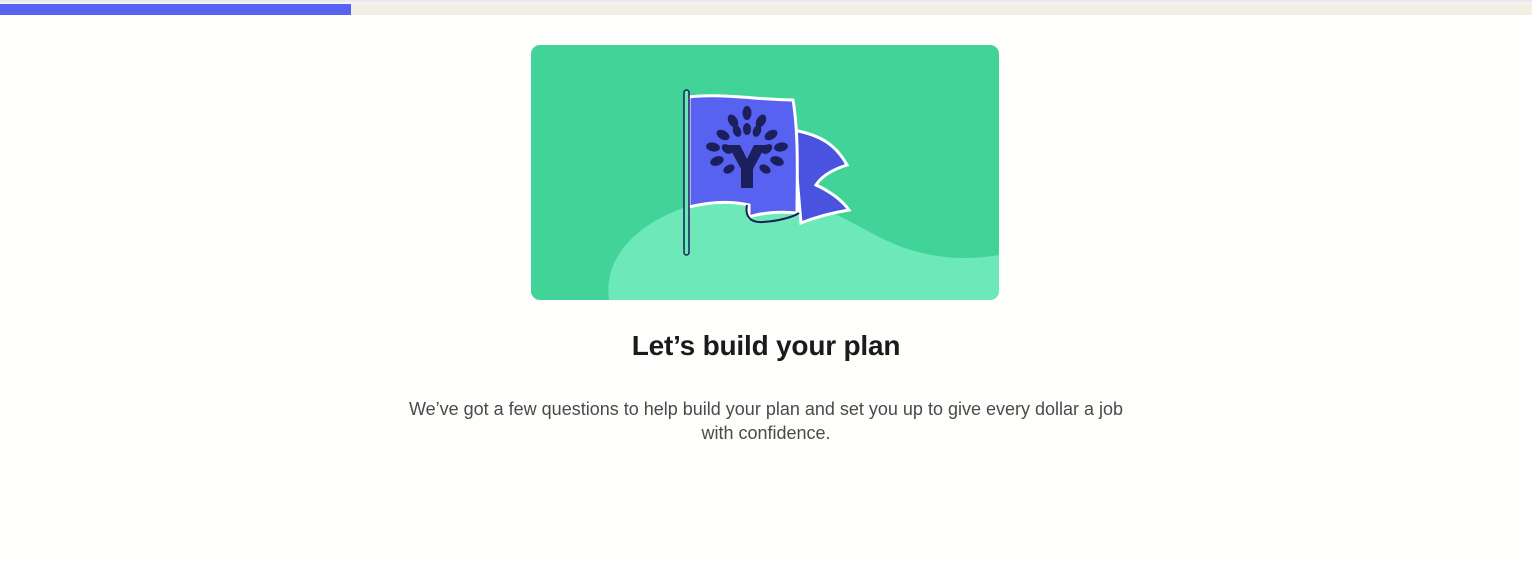 Image resolution: width=1532 pixels, height=566 pixels. What do you see at coordinates (803, 194) in the screenshot?
I see `flag-illustration-icon` at bounding box center [803, 194].